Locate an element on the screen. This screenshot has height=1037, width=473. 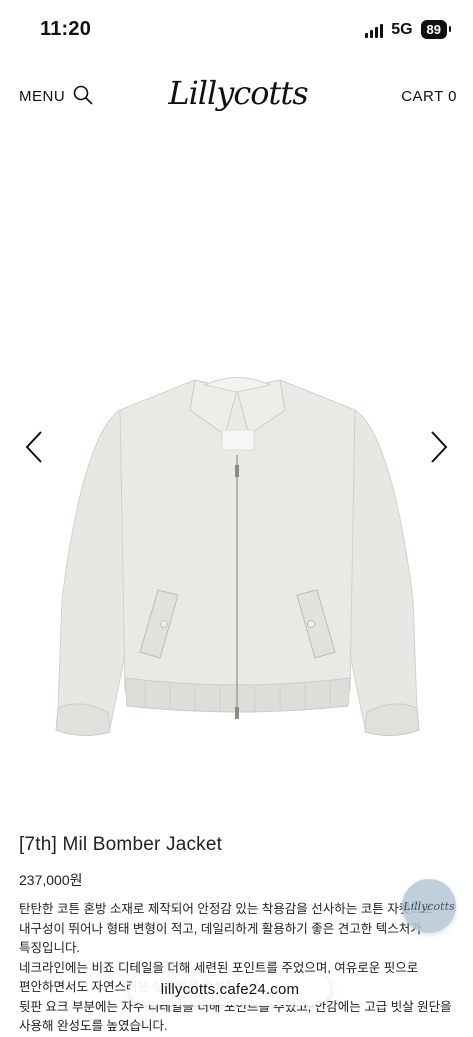
chat-button: Lillycotts is located at coordinates (429, 906).